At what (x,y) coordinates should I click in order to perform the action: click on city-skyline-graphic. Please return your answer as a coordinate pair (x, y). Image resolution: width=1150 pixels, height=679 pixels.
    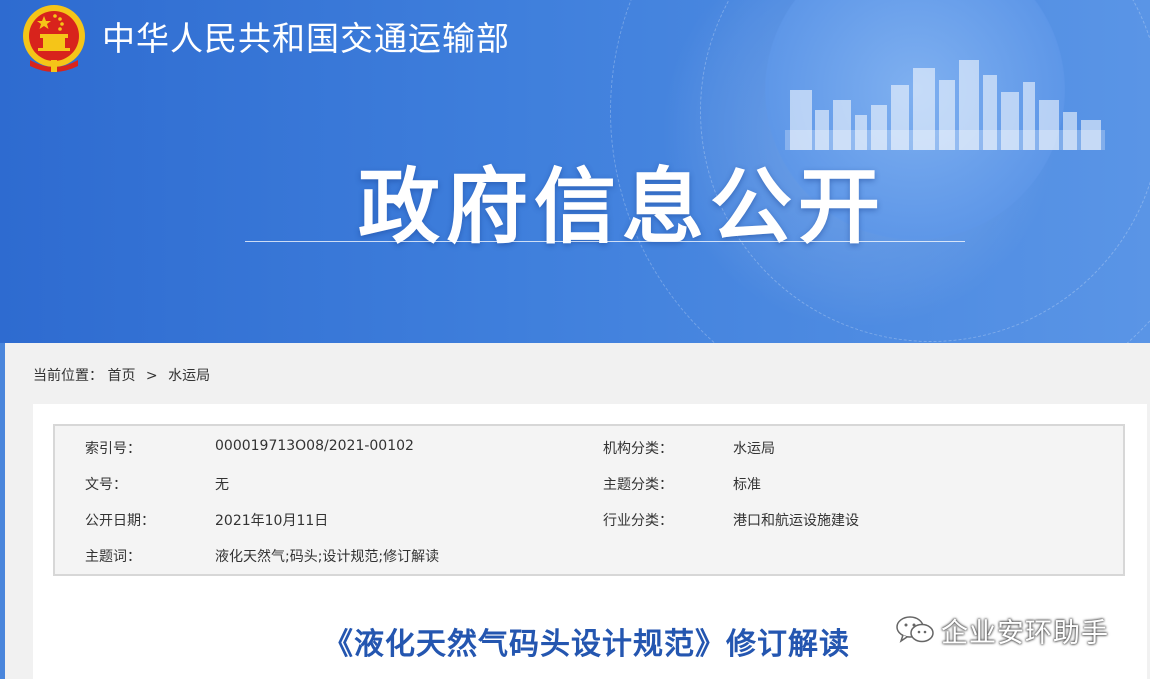
    Looking at the image, I should click on (945, 105).